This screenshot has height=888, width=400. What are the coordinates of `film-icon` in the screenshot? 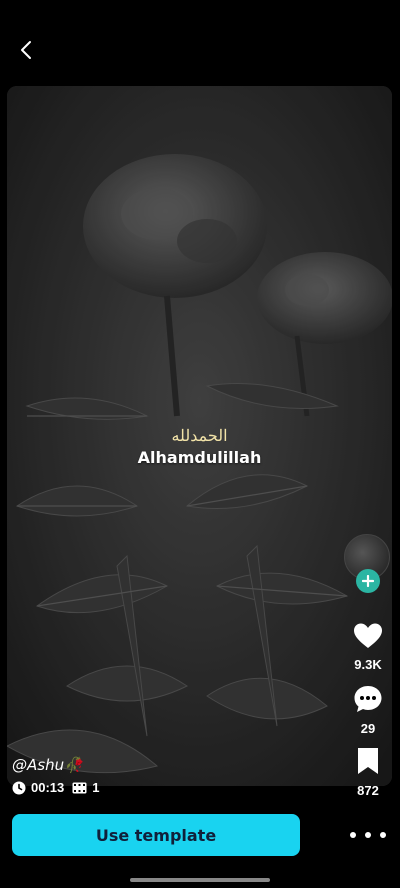 It's located at (79, 787).